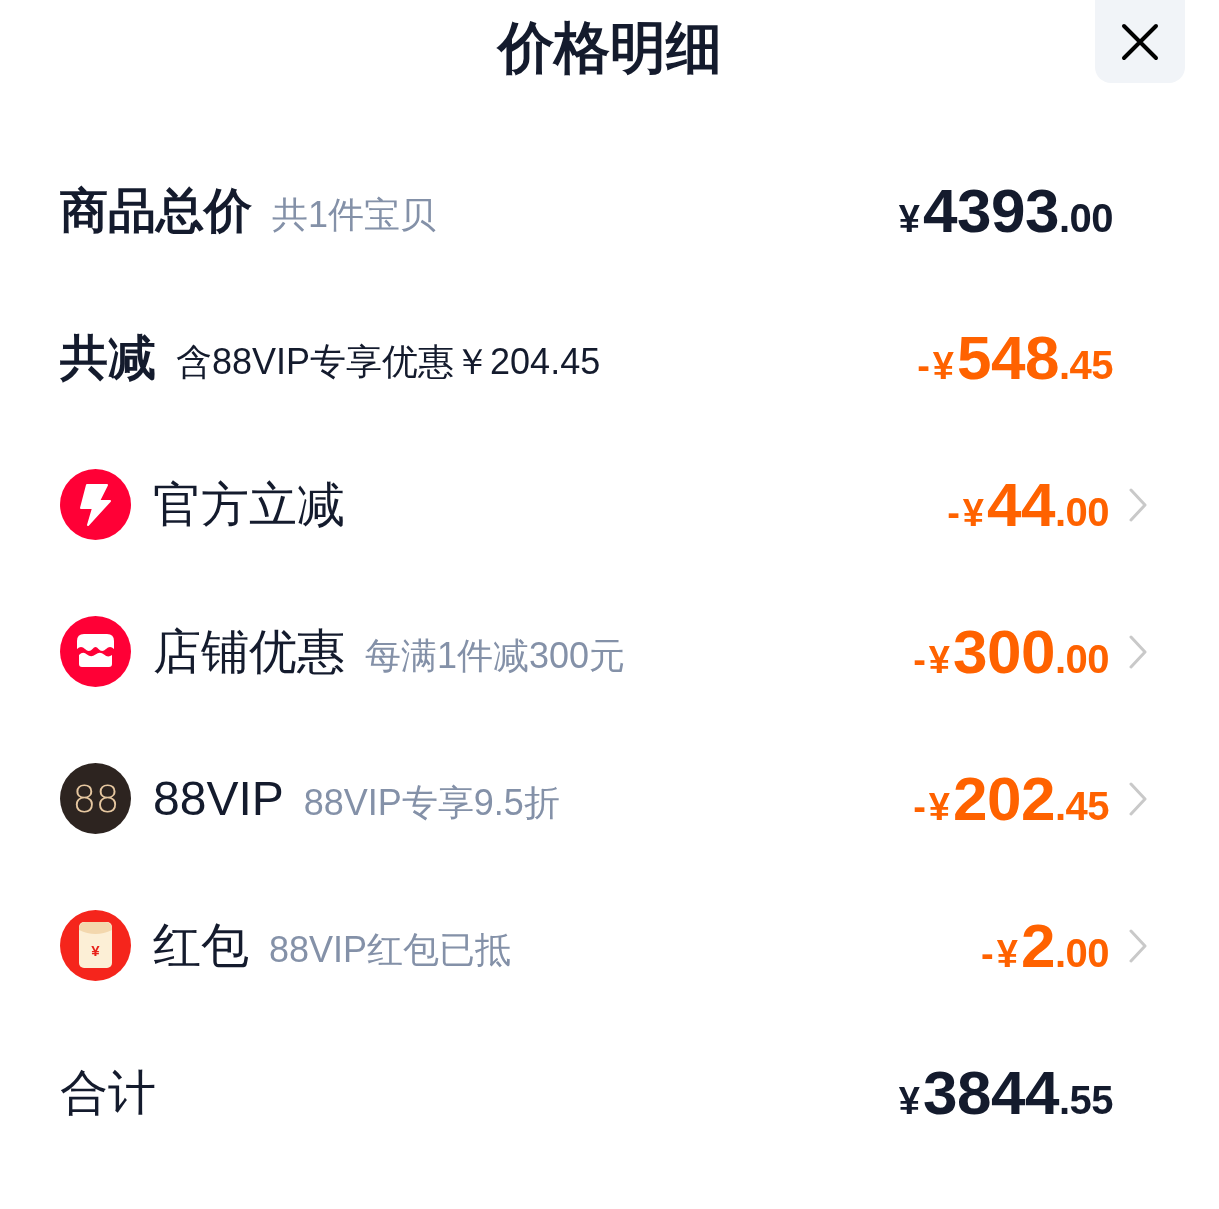 The height and width of the screenshot is (1209, 1219). Describe the element at coordinates (108, 357) in the screenshot. I see `savings-label: 共减` at that location.